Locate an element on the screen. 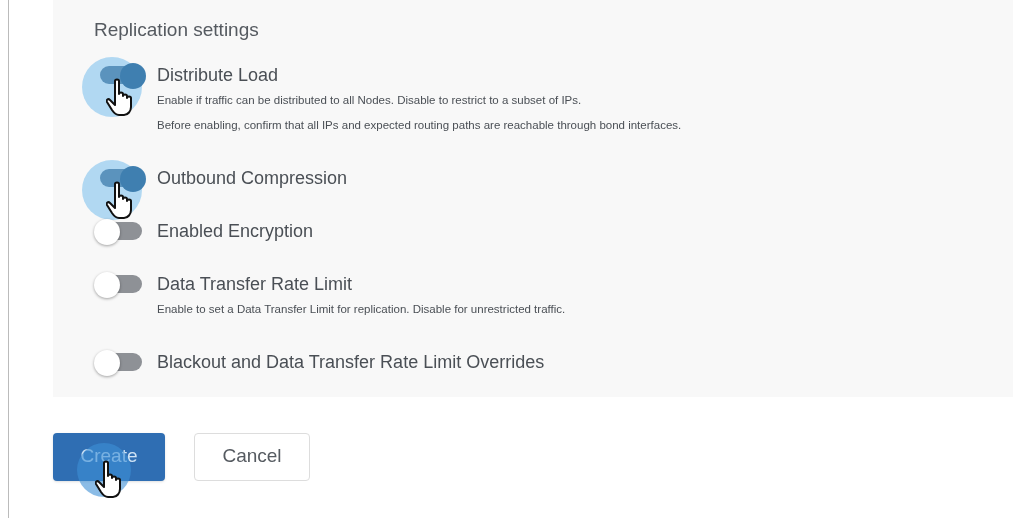  cancel-button: Cancel is located at coordinates (252, 456).